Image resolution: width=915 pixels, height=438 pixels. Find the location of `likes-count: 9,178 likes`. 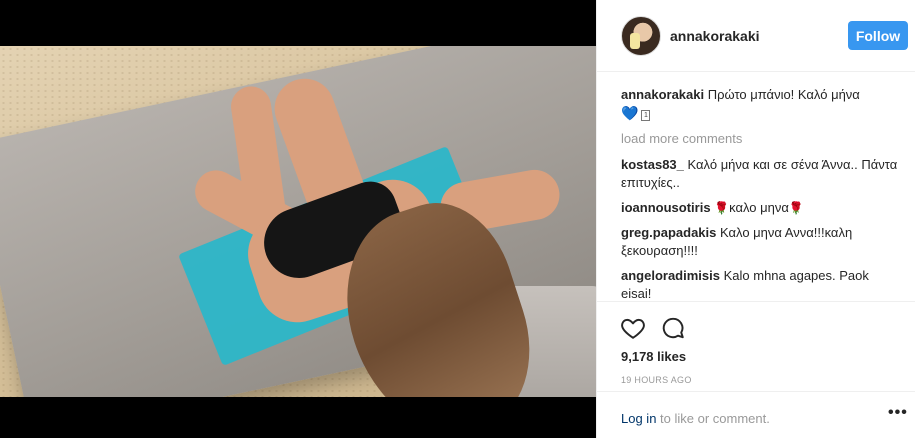

likes-count: 9,178 likes is located at coordinates (653, 356).